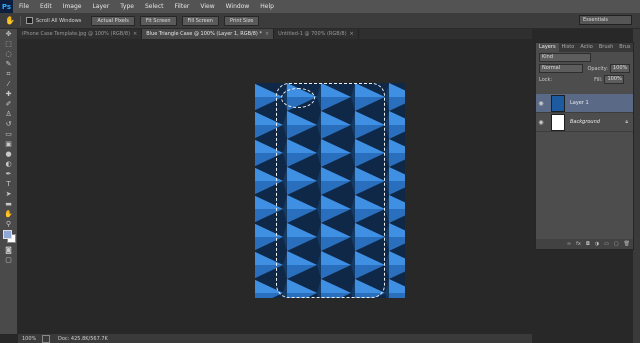 The image size is (640, 343). What do you see at coordinates (8, 74) in the screenshot?
I see `crop-tool-icon: ⌗` at bounding box center [8, 74].